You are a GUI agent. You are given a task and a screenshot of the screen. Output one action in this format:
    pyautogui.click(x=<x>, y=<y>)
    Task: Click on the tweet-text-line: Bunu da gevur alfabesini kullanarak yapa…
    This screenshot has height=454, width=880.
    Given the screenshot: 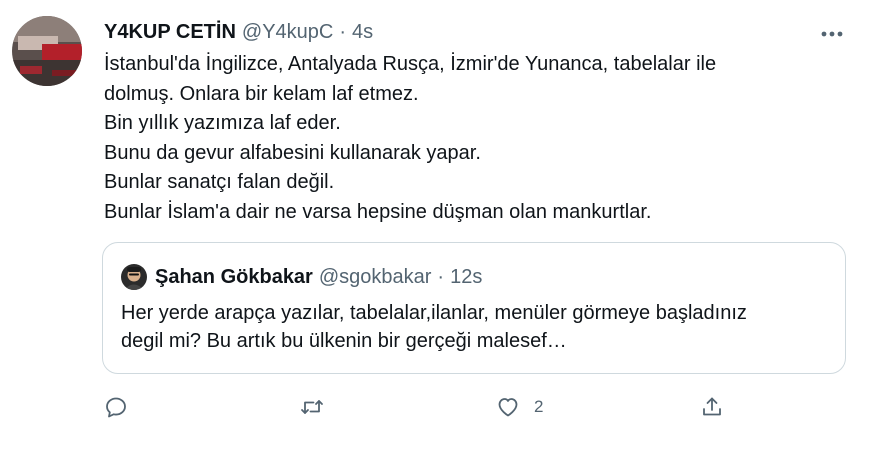 What is the action you would take?
    pyautogui.click(x=292, y=152)
    